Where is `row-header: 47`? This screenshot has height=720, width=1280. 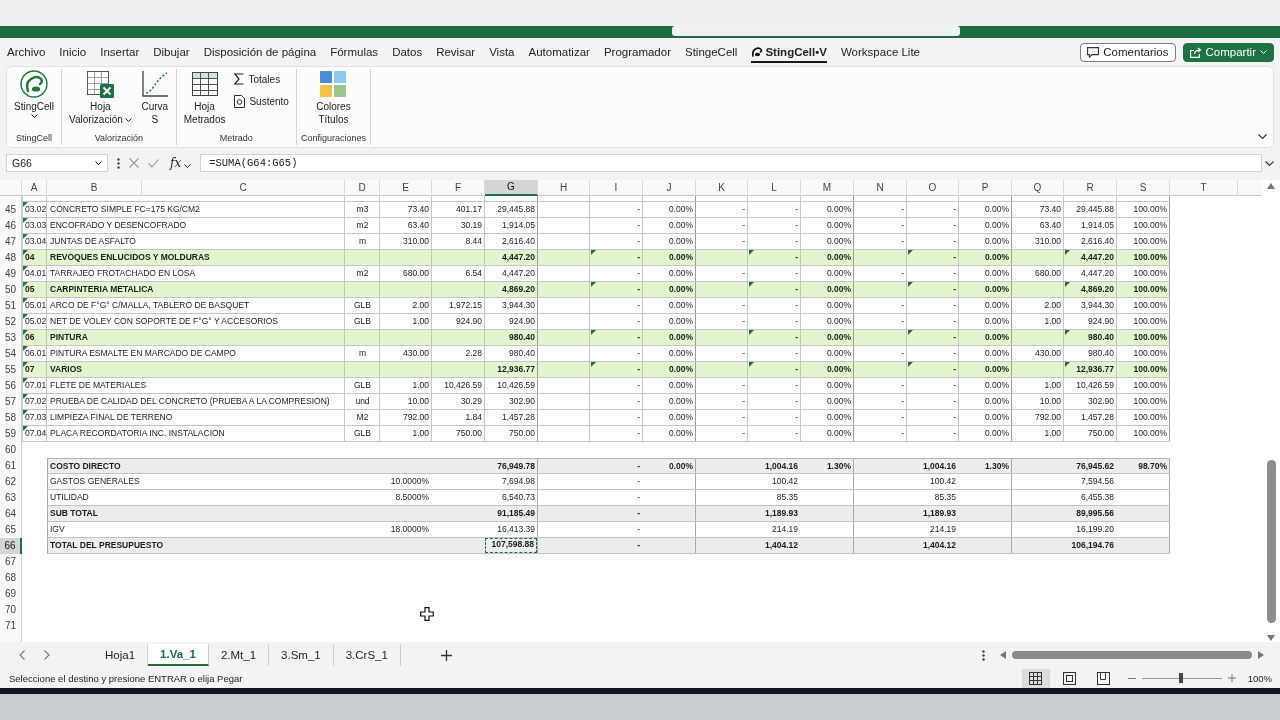 row-header: 47 is located at coordinates (11, 242).